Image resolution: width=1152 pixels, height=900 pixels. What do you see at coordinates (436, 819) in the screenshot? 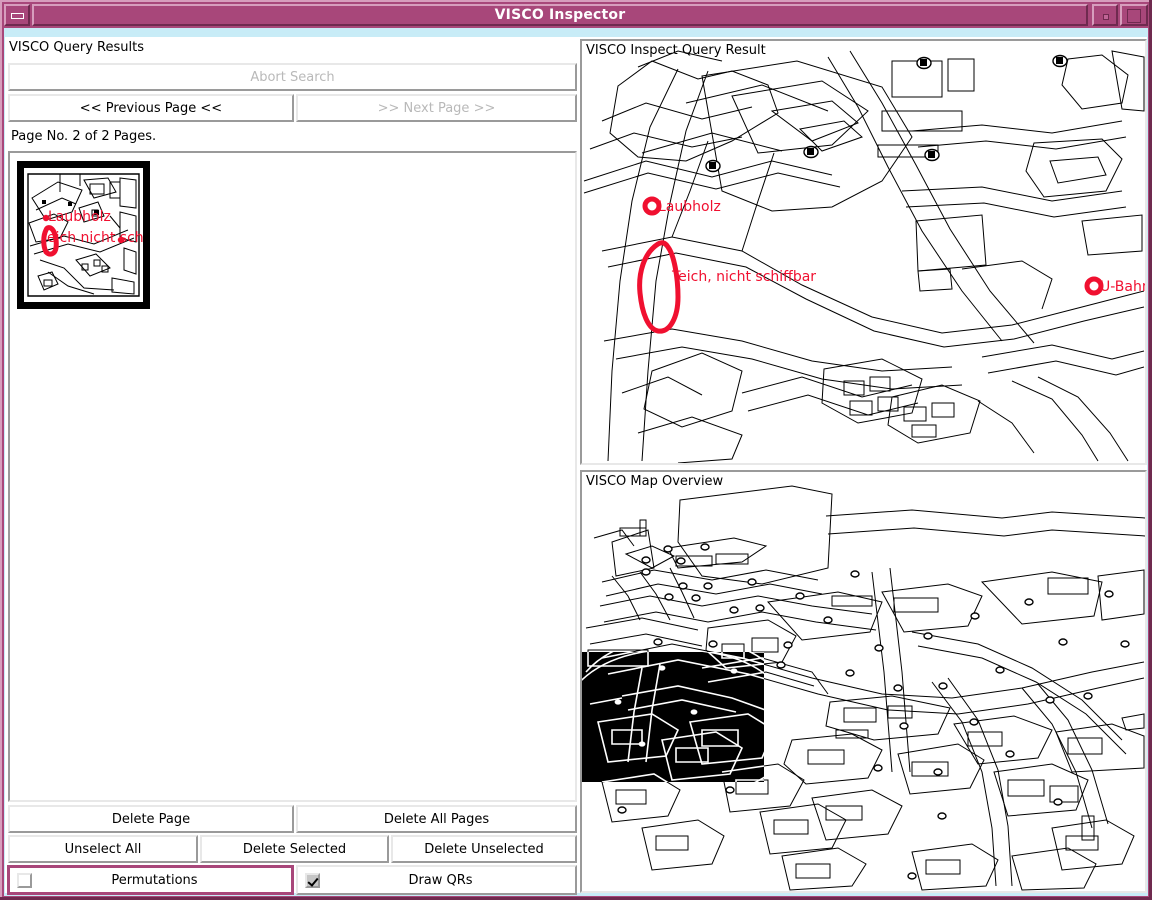
I see `delete-all-pages-button: Delete All Pages` at bounding box center [436, 819].